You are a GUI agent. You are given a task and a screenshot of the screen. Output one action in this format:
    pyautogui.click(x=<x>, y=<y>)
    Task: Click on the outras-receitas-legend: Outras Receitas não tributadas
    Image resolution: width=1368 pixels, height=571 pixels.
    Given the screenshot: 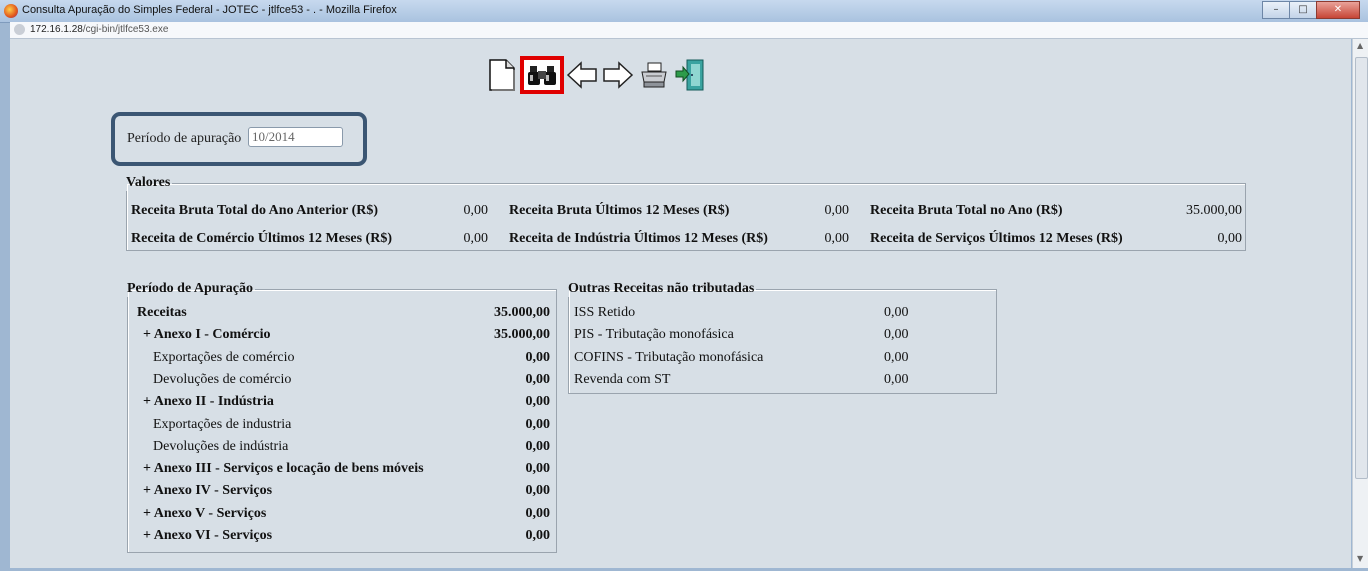 What is the action you would take?
    pyautogui.click(x=661, y=288)
    